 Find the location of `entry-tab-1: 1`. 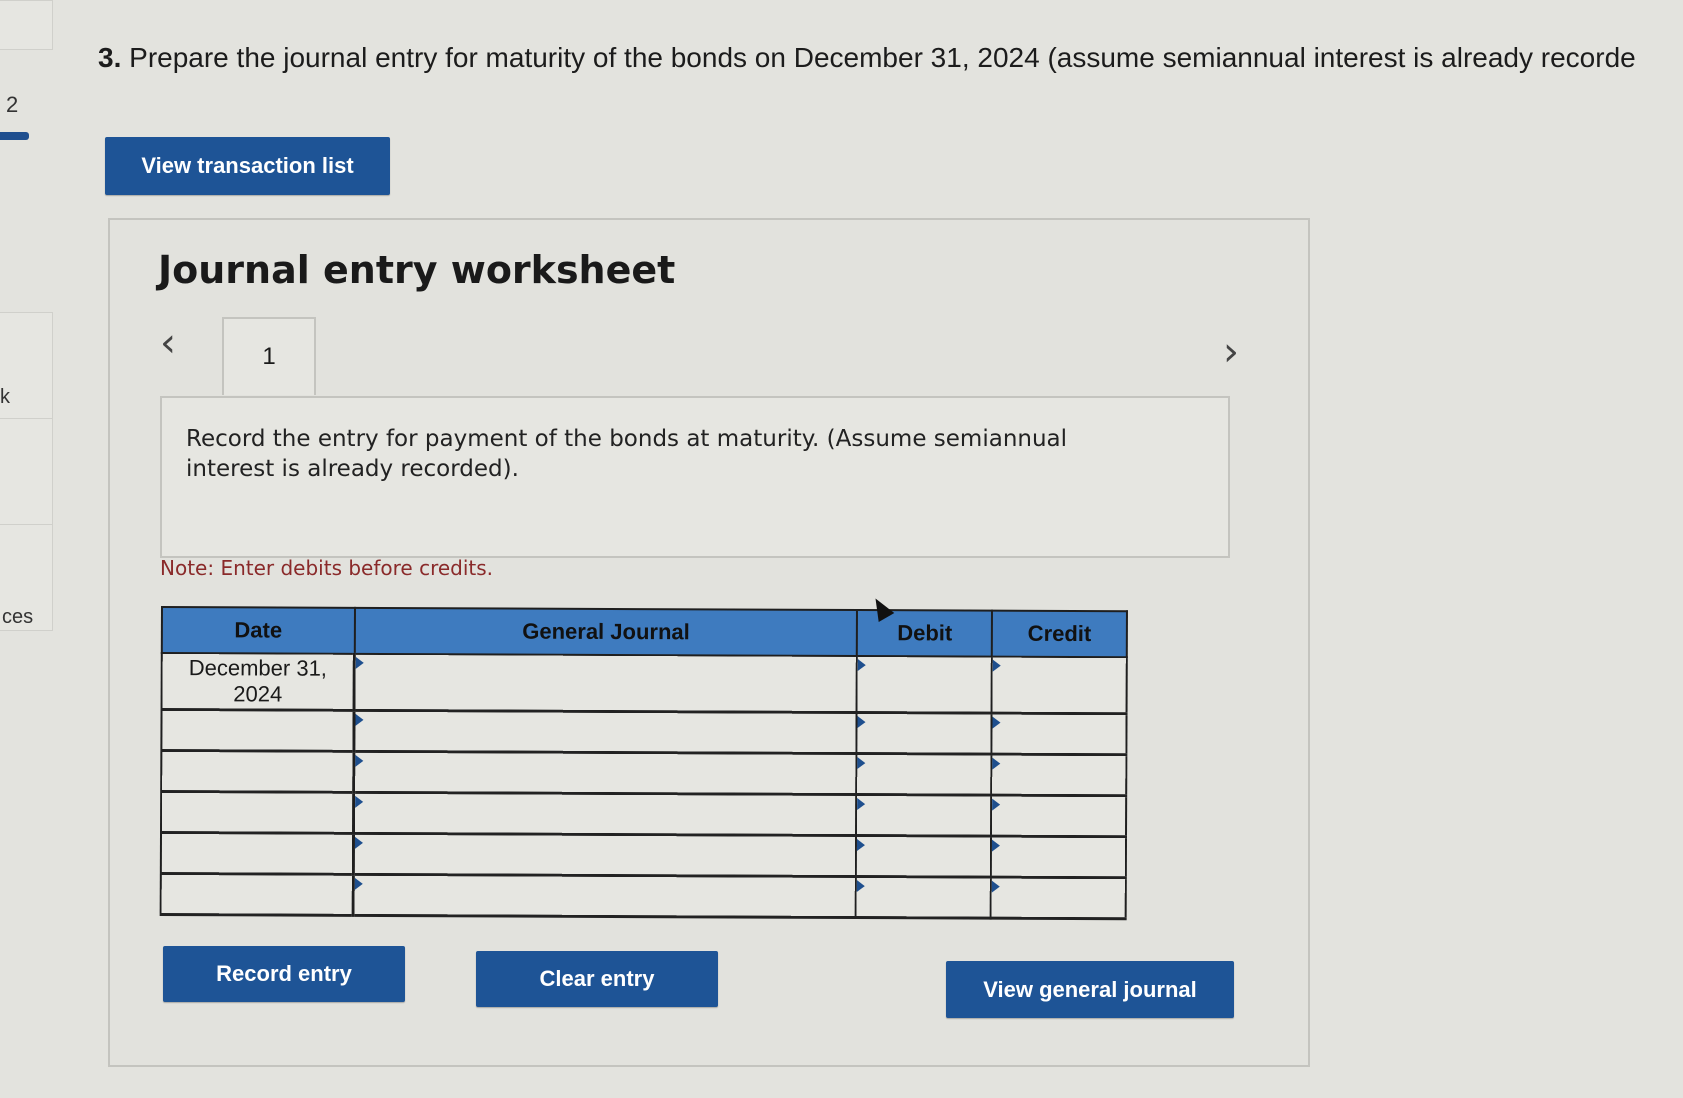

entry-tab-1: 1 is located at coordinates (269, 356).